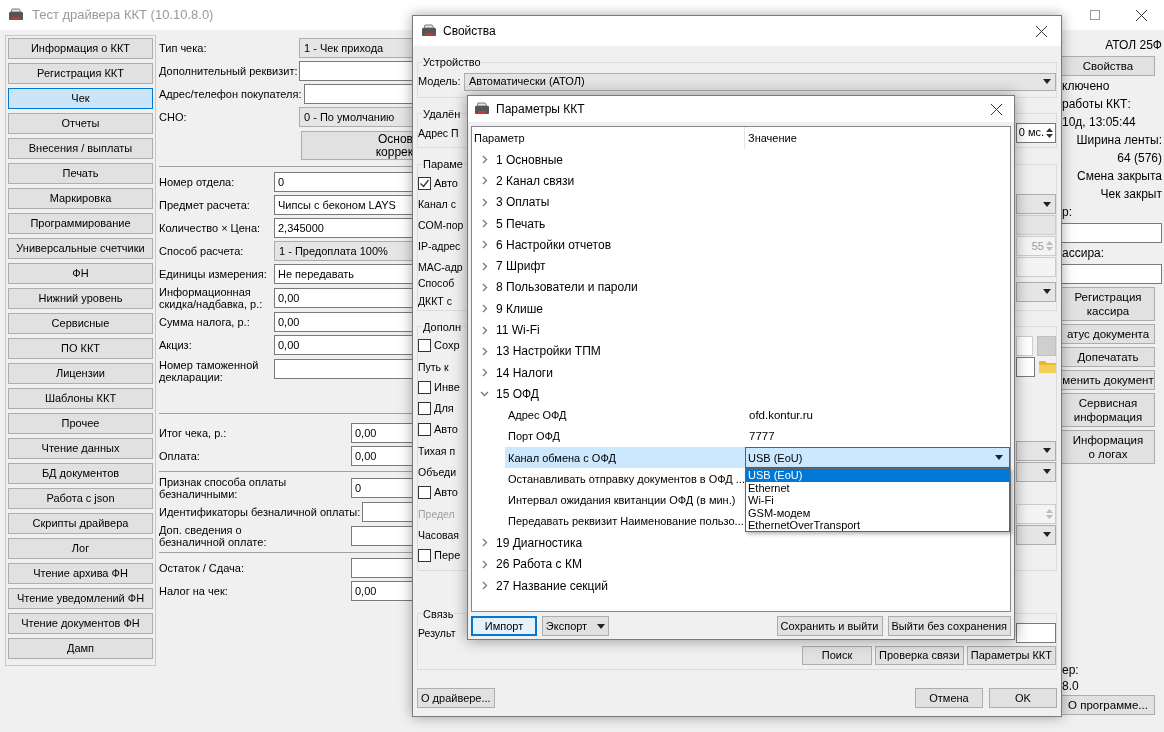 The height and width of the screenshot is (732, 1164). Describe the element at coordinates (1108, 357) in the screenshot. I see `panel-button: Допечатать` at that location.